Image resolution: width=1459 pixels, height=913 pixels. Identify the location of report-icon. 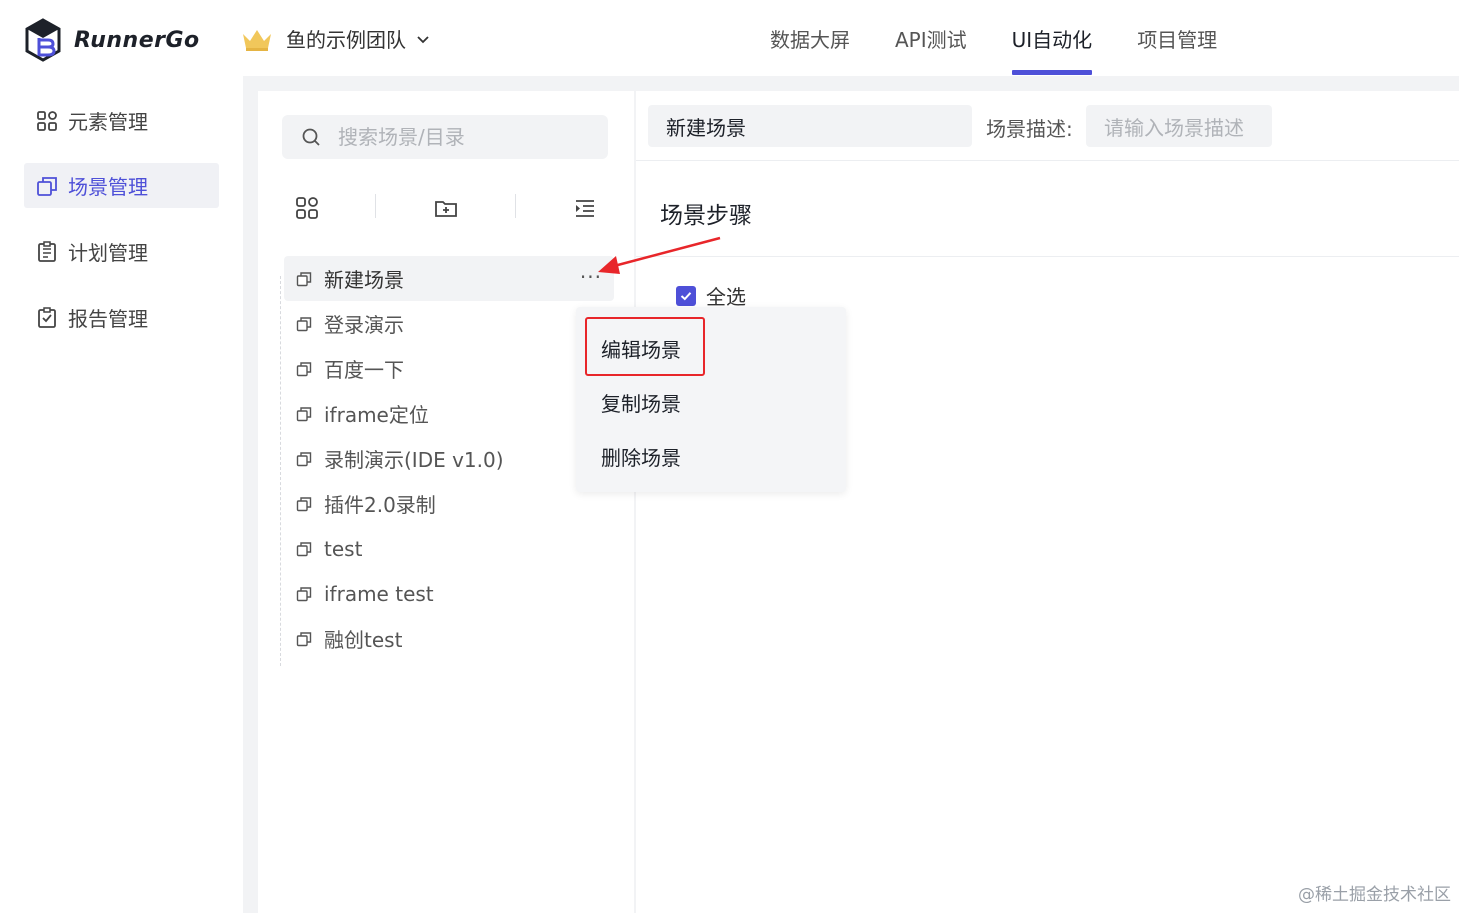
(47, 317).